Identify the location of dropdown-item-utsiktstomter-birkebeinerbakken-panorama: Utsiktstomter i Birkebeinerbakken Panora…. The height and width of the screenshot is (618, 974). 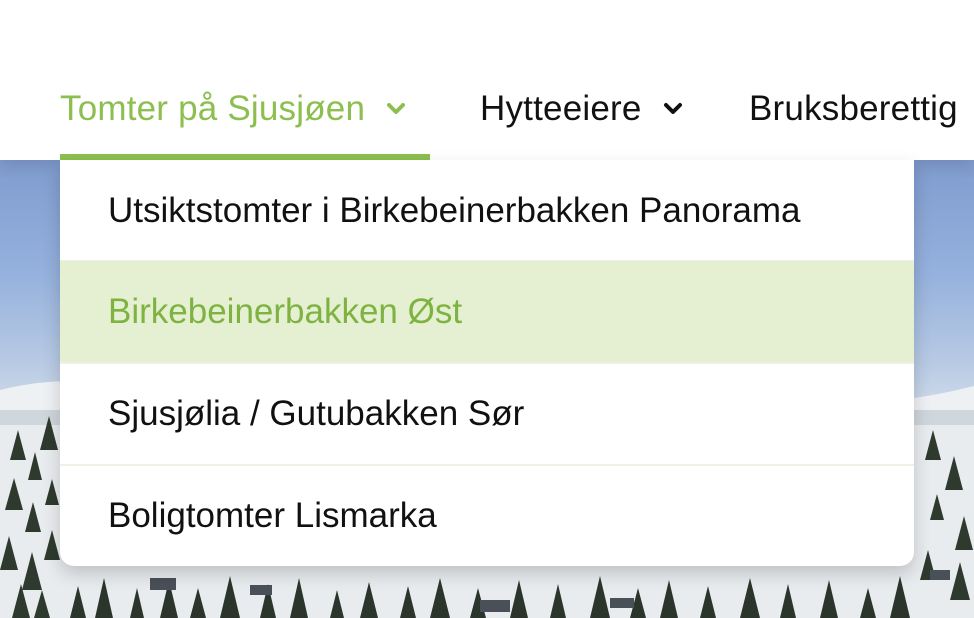
(487, 210).